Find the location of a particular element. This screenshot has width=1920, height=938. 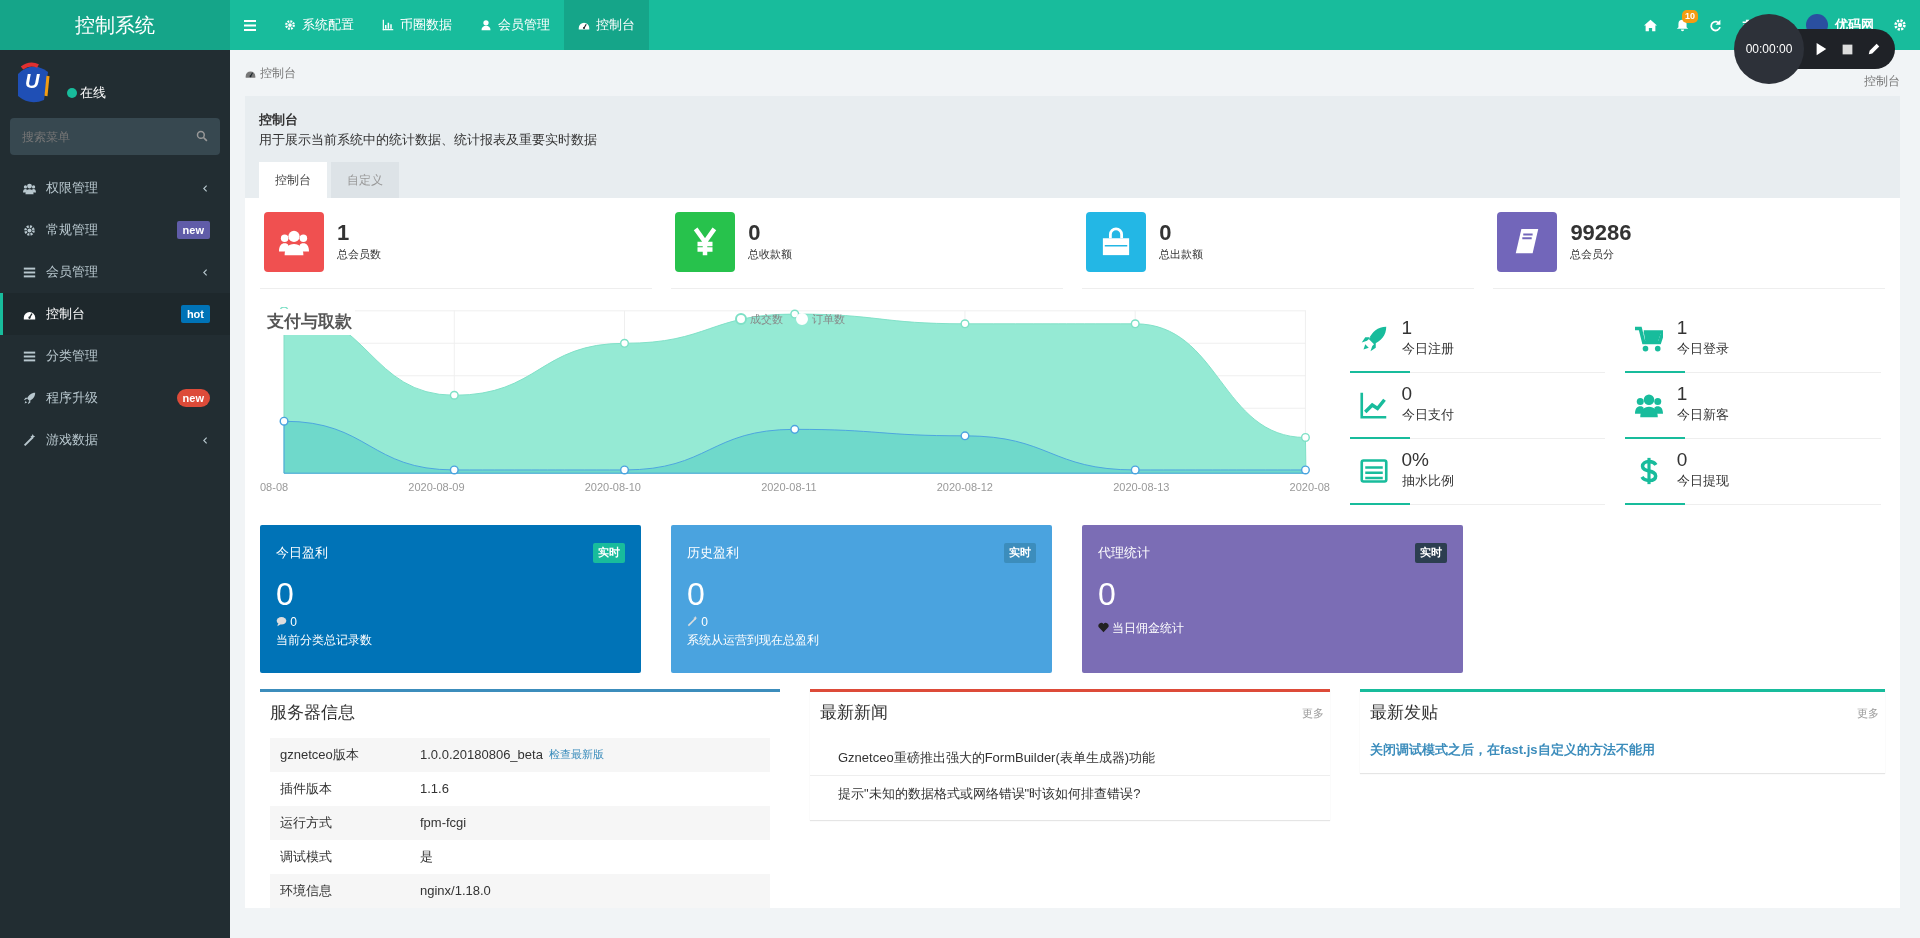

table-cell-text: gznetceo版本 is located at coordinates (320, 754).